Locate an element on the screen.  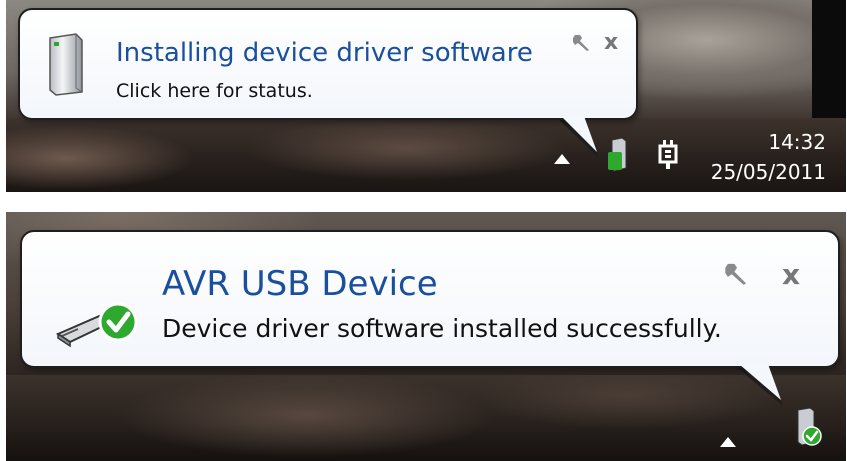
clock-time: 14:32 is located at coordinates (776, 142).